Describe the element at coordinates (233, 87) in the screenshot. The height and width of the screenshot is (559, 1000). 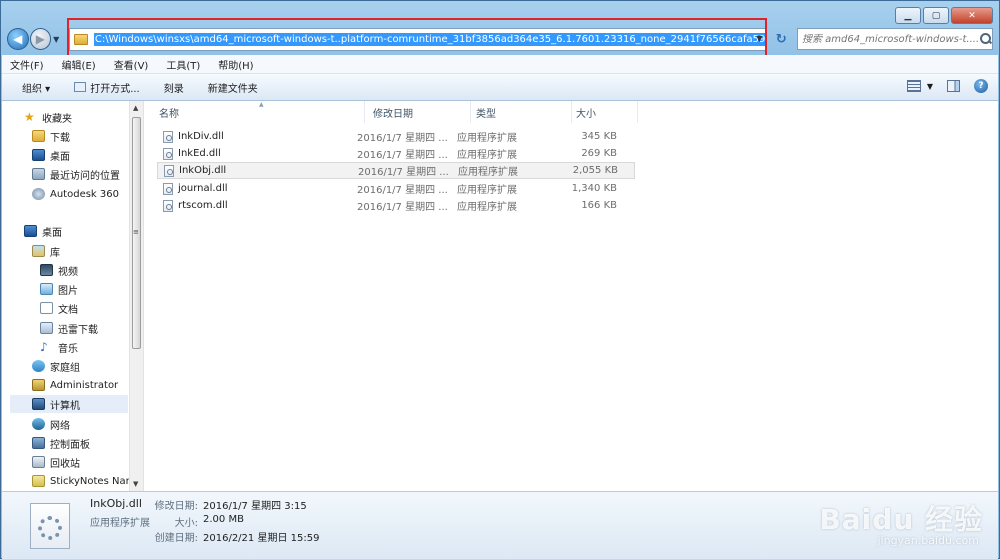
I see `new-folder-button: 新建文件夹` at that location.